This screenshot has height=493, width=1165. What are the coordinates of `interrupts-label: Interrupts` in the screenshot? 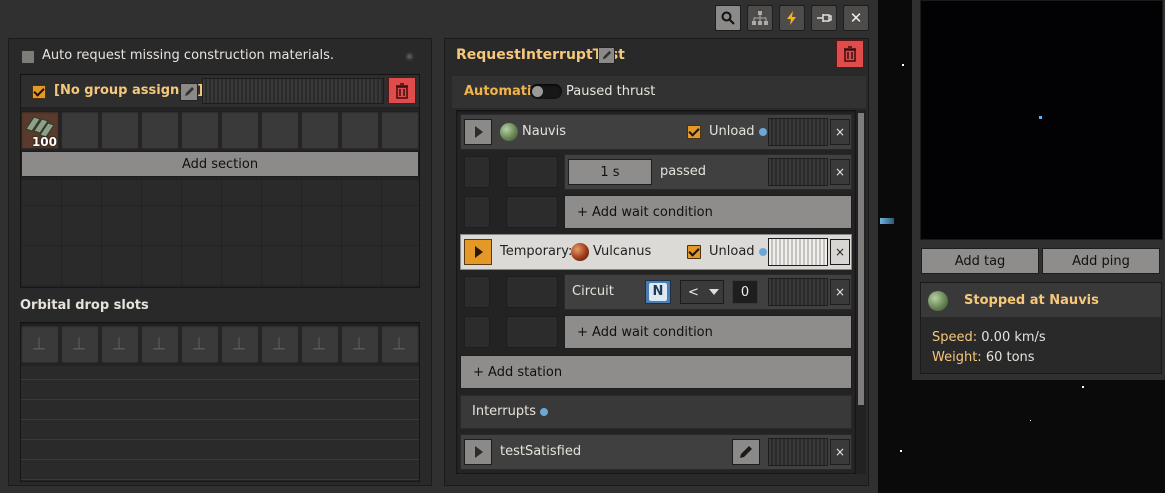 It's located at (510, 411).